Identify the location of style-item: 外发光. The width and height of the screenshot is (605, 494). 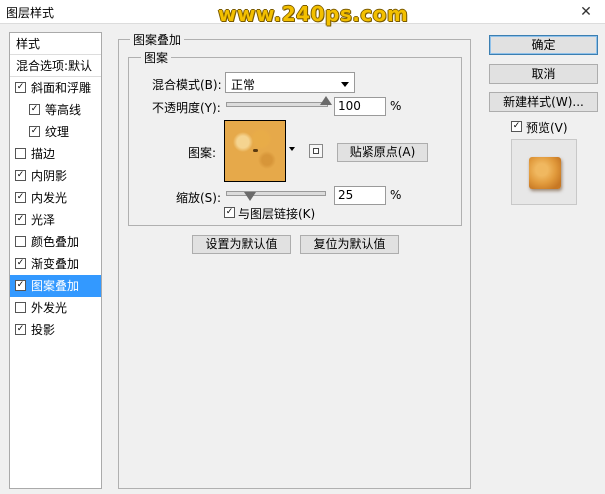
(55, 308).